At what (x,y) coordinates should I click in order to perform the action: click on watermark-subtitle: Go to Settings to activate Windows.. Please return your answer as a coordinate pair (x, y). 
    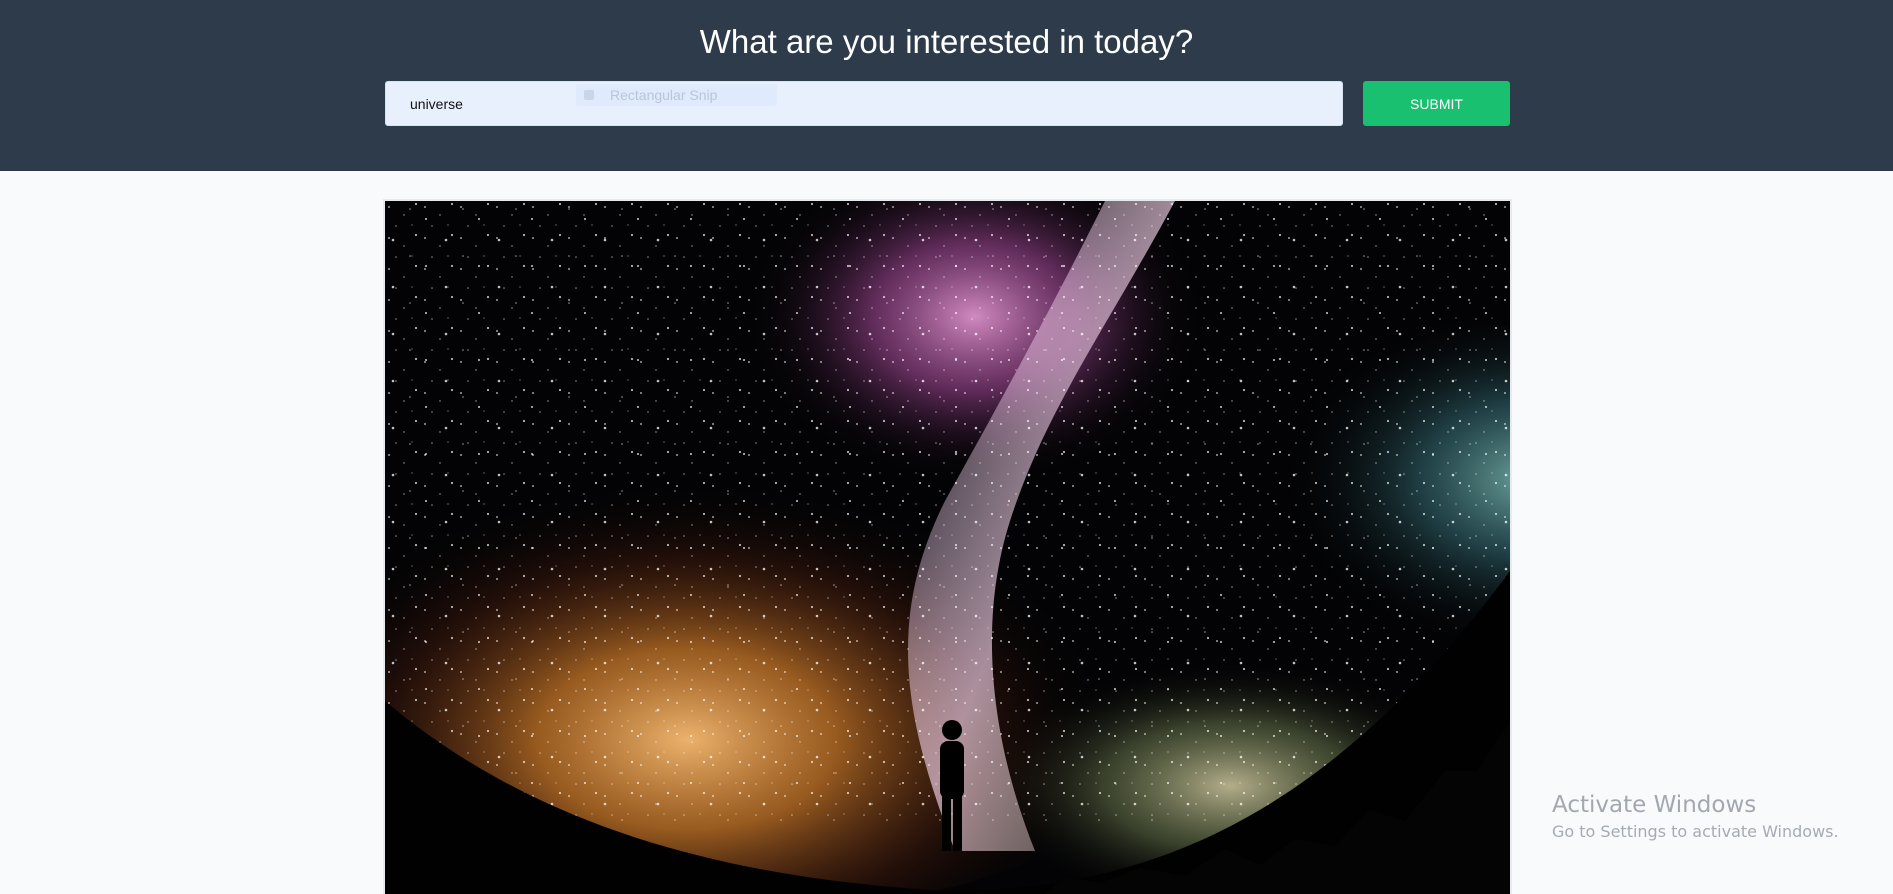
    Looking at the image, I should click on (1695, 831).